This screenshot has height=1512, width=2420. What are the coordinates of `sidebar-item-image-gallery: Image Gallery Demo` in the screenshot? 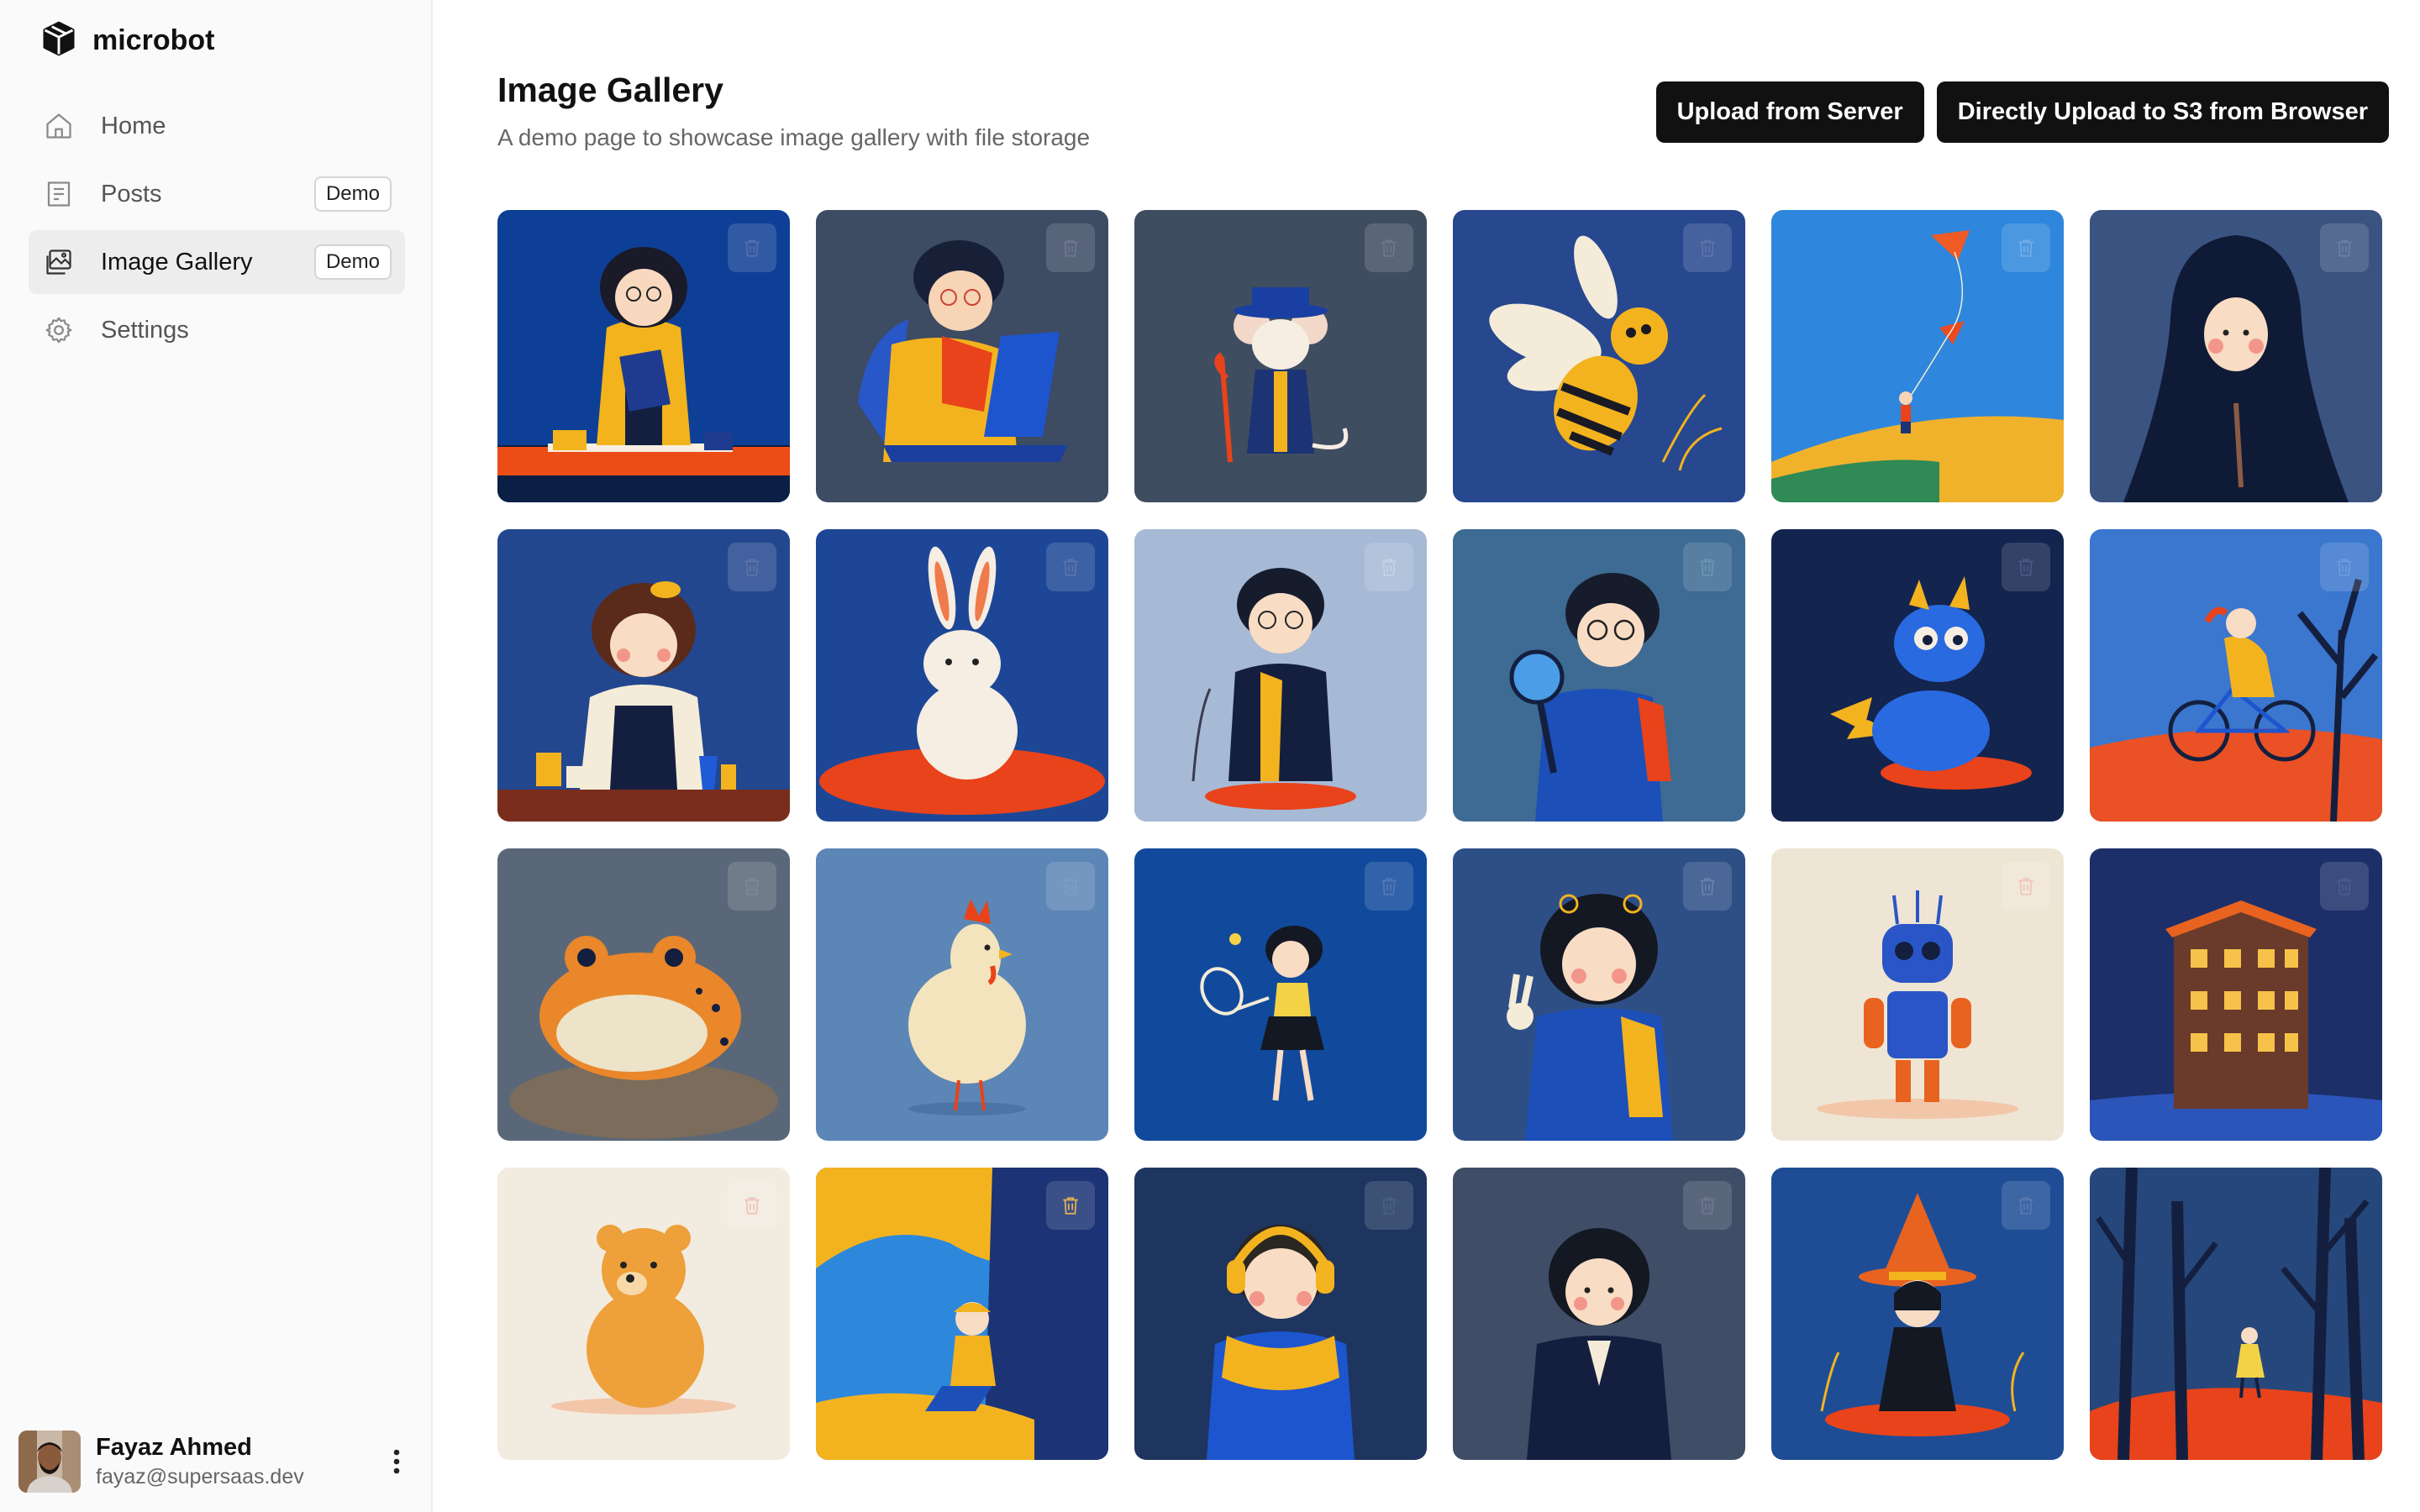 It's located at (217, 262).